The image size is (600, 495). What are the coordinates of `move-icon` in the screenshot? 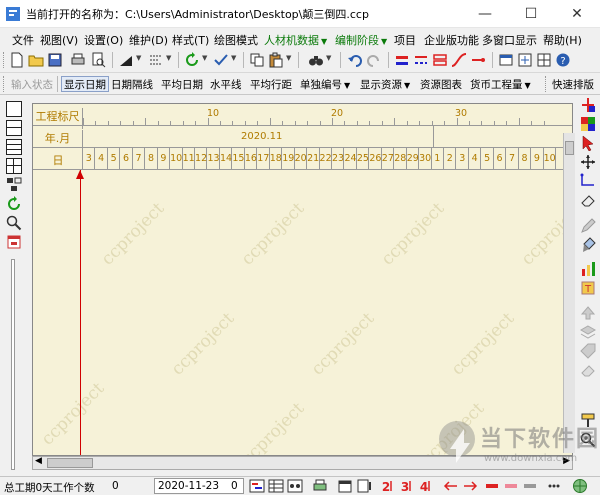 It's located at (588, 162).